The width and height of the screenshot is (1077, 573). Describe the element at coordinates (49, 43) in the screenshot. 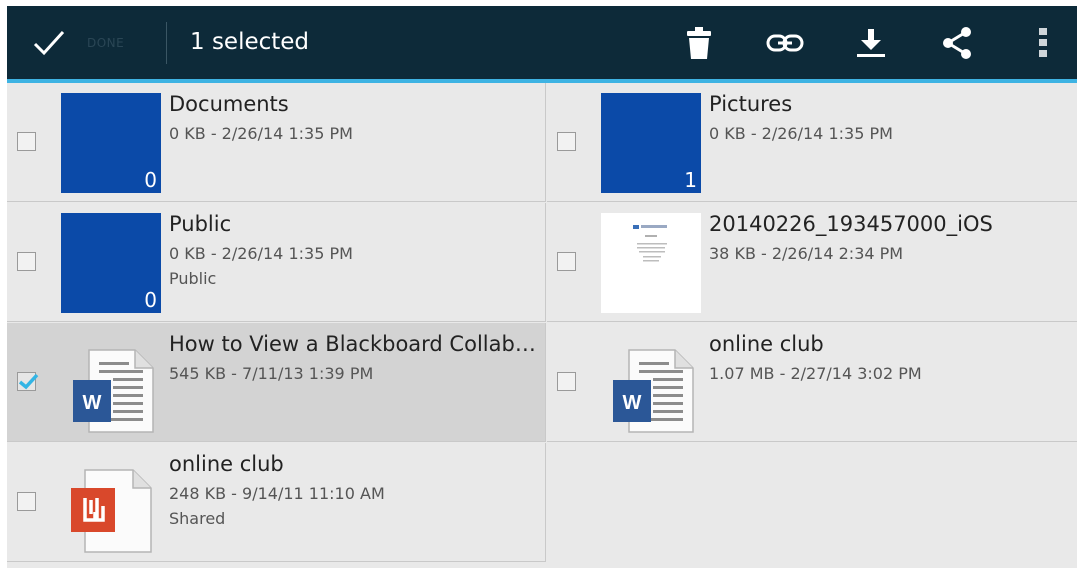

I see `check-icon` at that location.